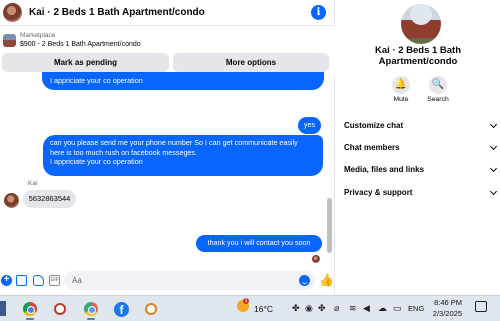 The height and width of the screenshot is (321, 500). Describe the element at coordinates (9, 40) in the screenshot. I see `listing-thumbnail` at that location.